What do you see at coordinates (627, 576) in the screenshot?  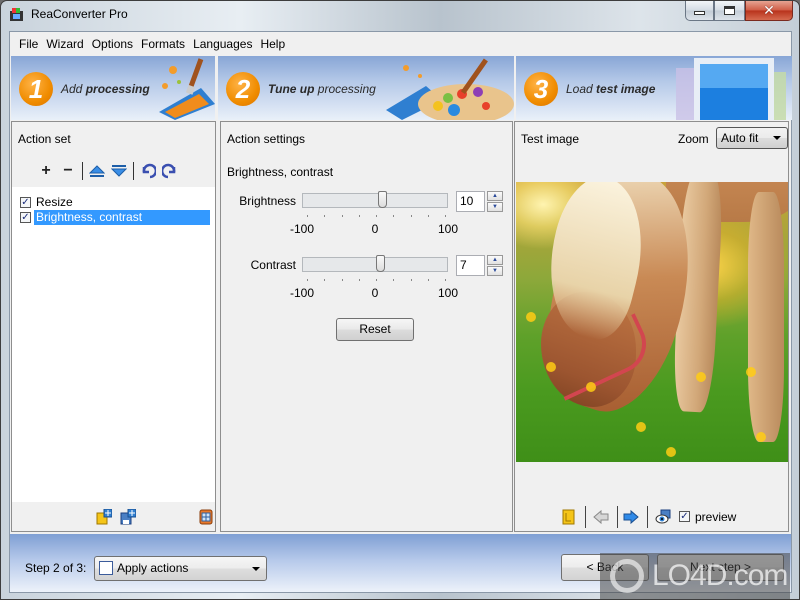 I see `watermark-logo-icon` at bounding box center [627, 576].